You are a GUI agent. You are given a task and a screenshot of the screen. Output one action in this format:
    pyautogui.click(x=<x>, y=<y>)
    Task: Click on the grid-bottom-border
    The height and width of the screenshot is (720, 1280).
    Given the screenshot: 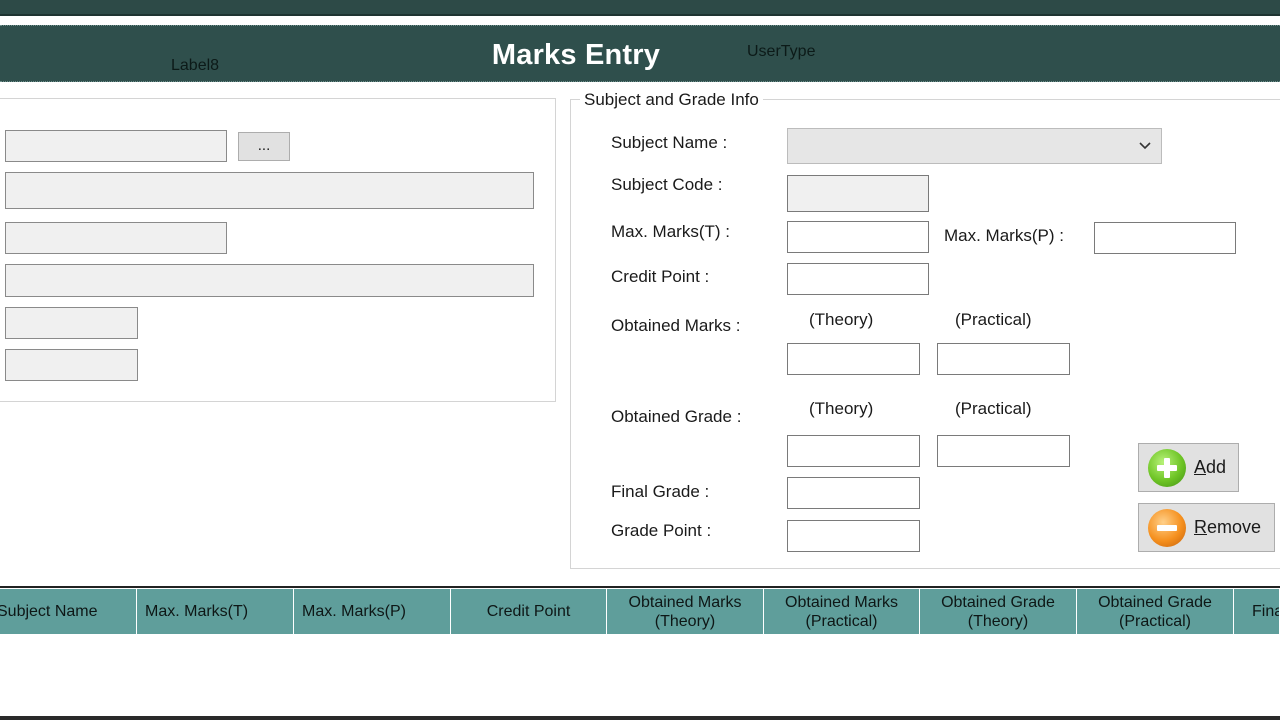 What is the action you would take?
    pyautogui.click(x=640, y=718)
    